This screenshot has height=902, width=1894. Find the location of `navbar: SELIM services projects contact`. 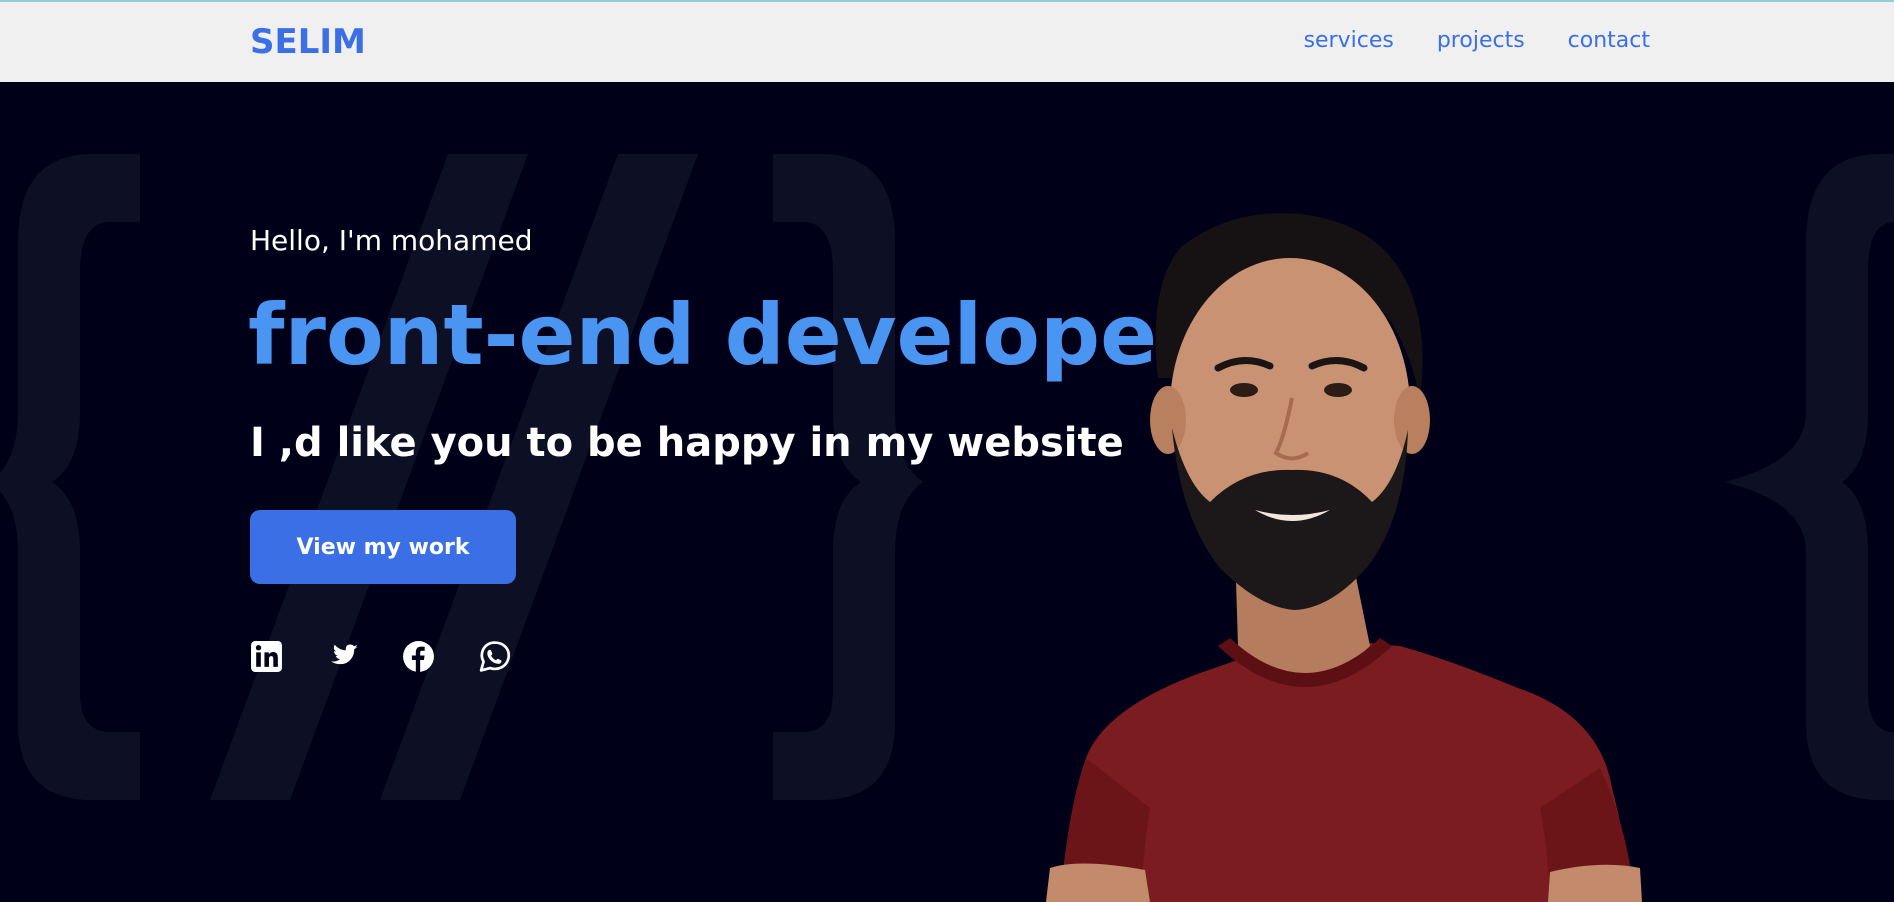

navbar: SELIM services projects contact is located at coordinates (947, 42).